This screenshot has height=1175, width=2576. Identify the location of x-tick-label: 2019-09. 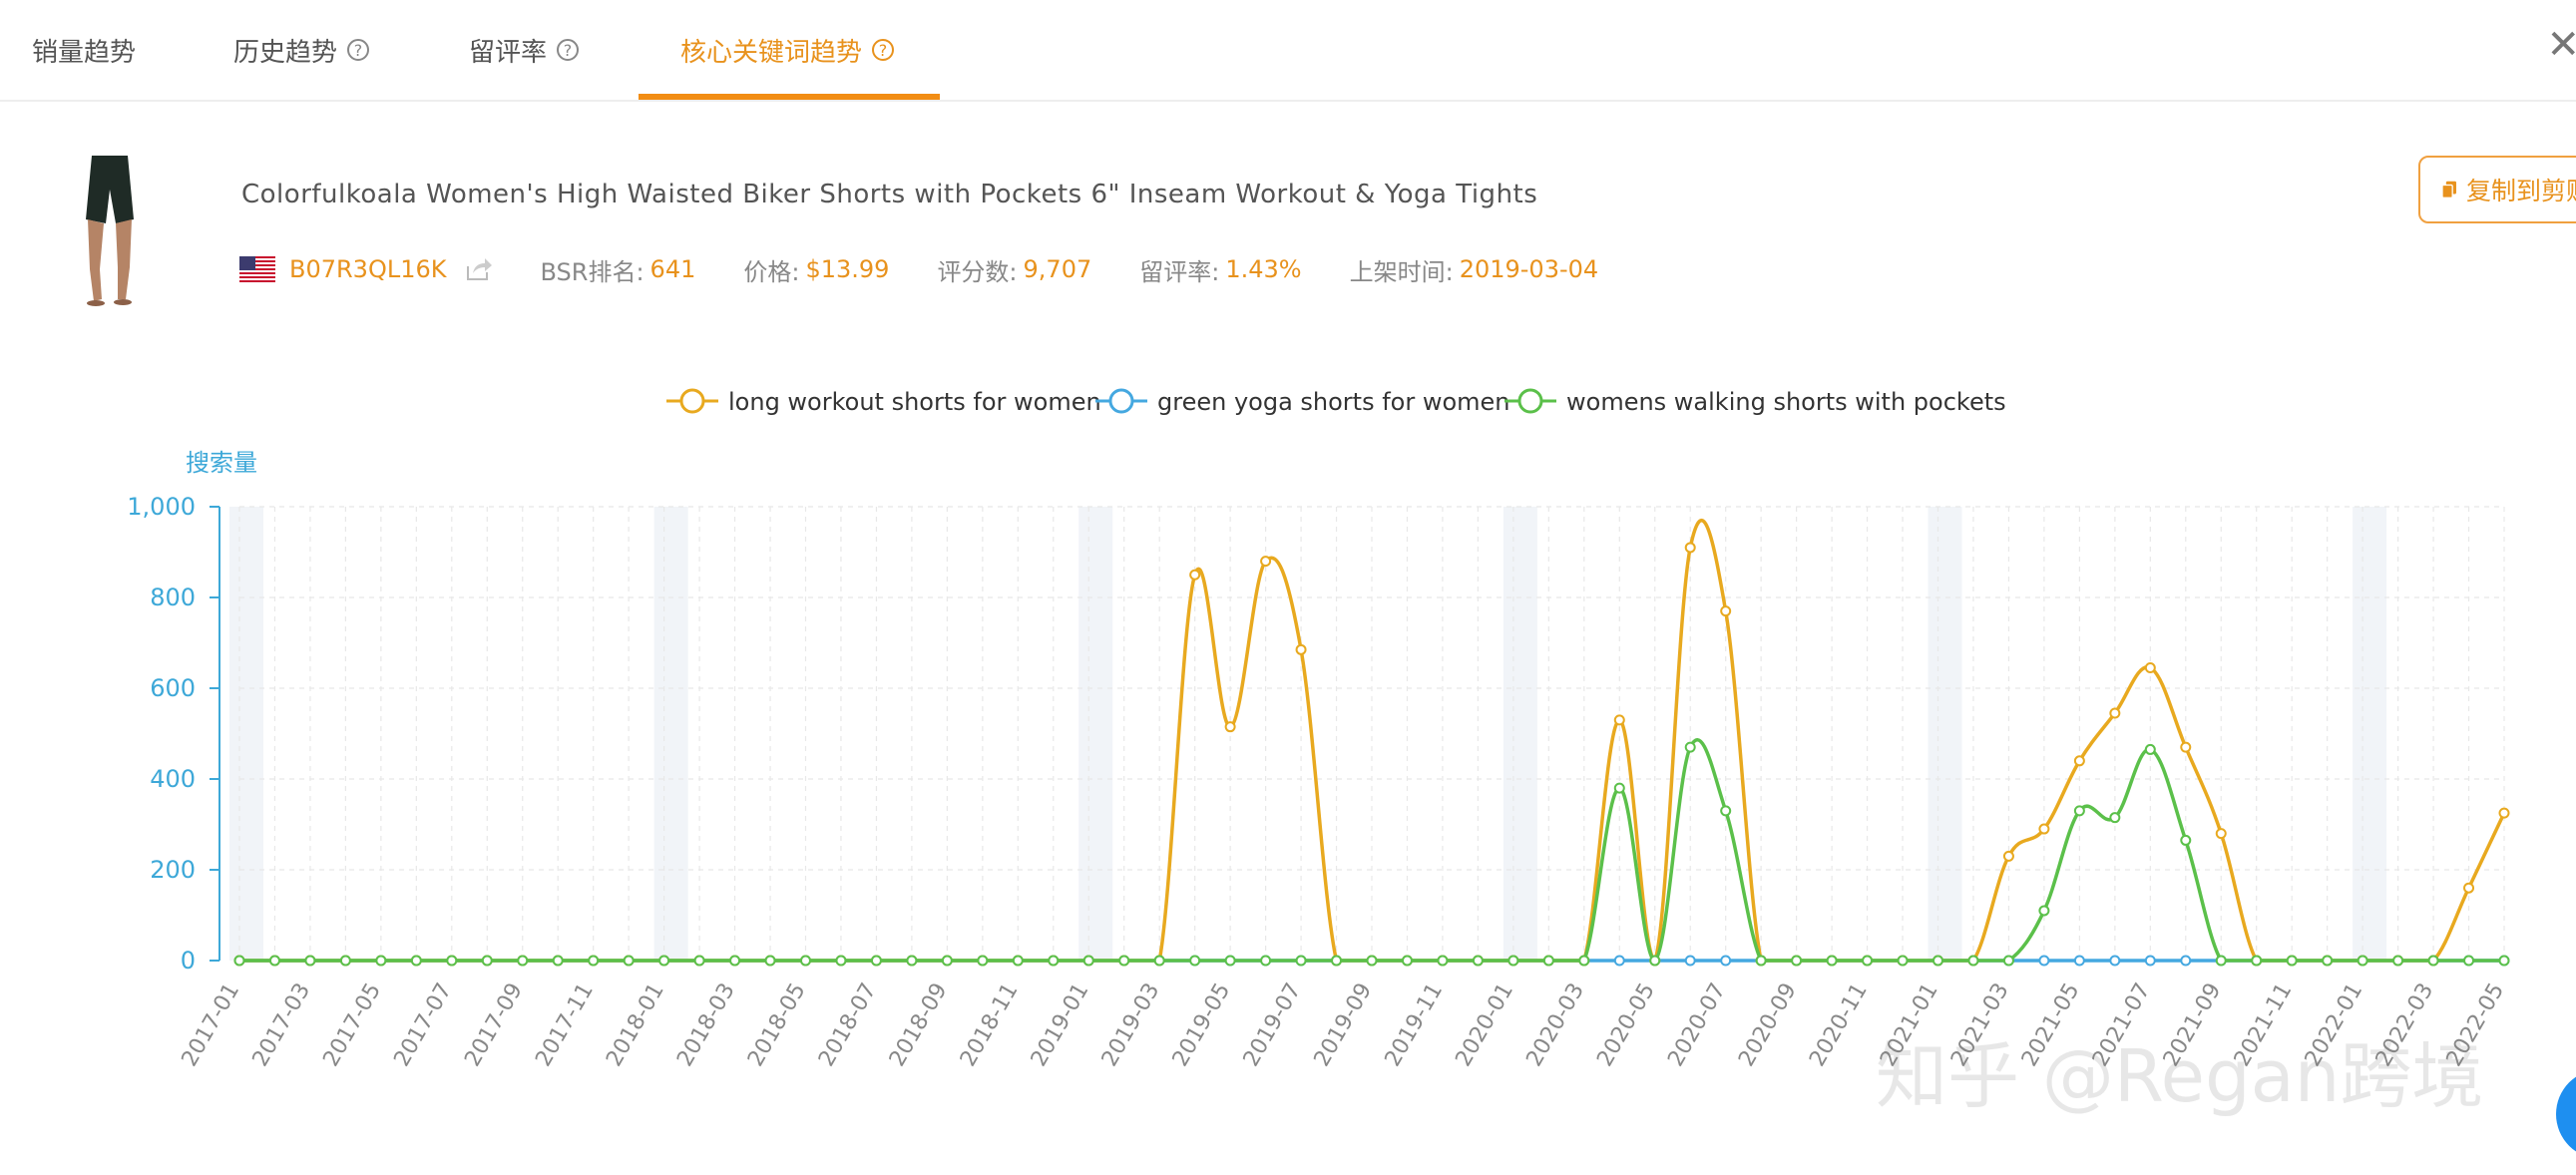
(1344, 1025).